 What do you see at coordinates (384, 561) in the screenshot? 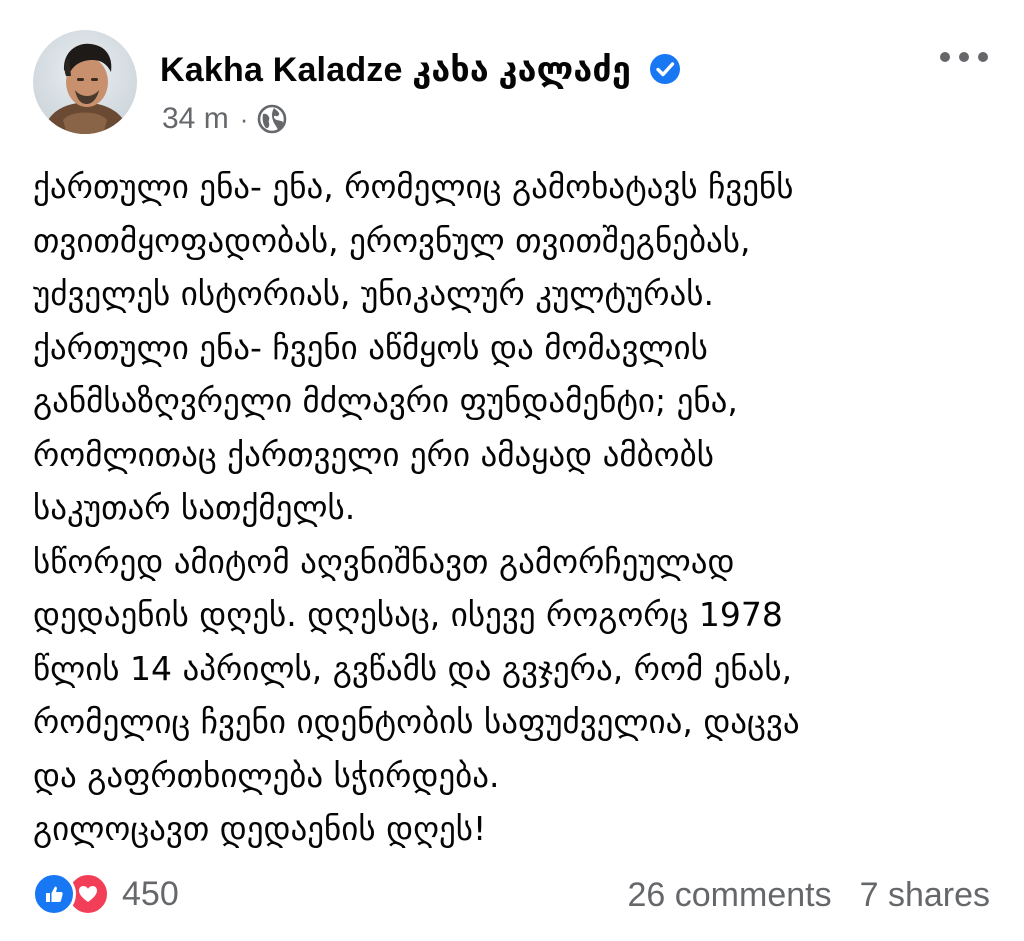
I see `post-text-line: სწორედ ამიტომ აღვნიშნავთ გამორჩეულად` at bounding box center [384, 561].